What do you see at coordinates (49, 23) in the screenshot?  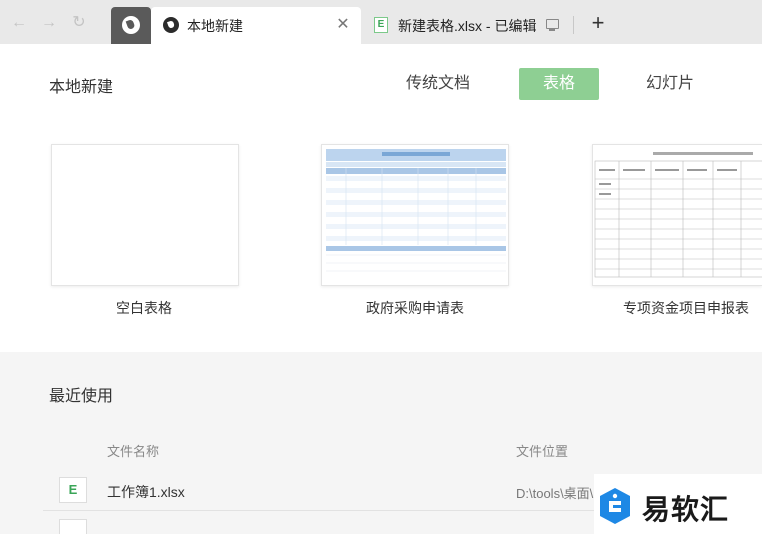 I see `forward-arrow-icon: →` at bounding box center [49, 23].